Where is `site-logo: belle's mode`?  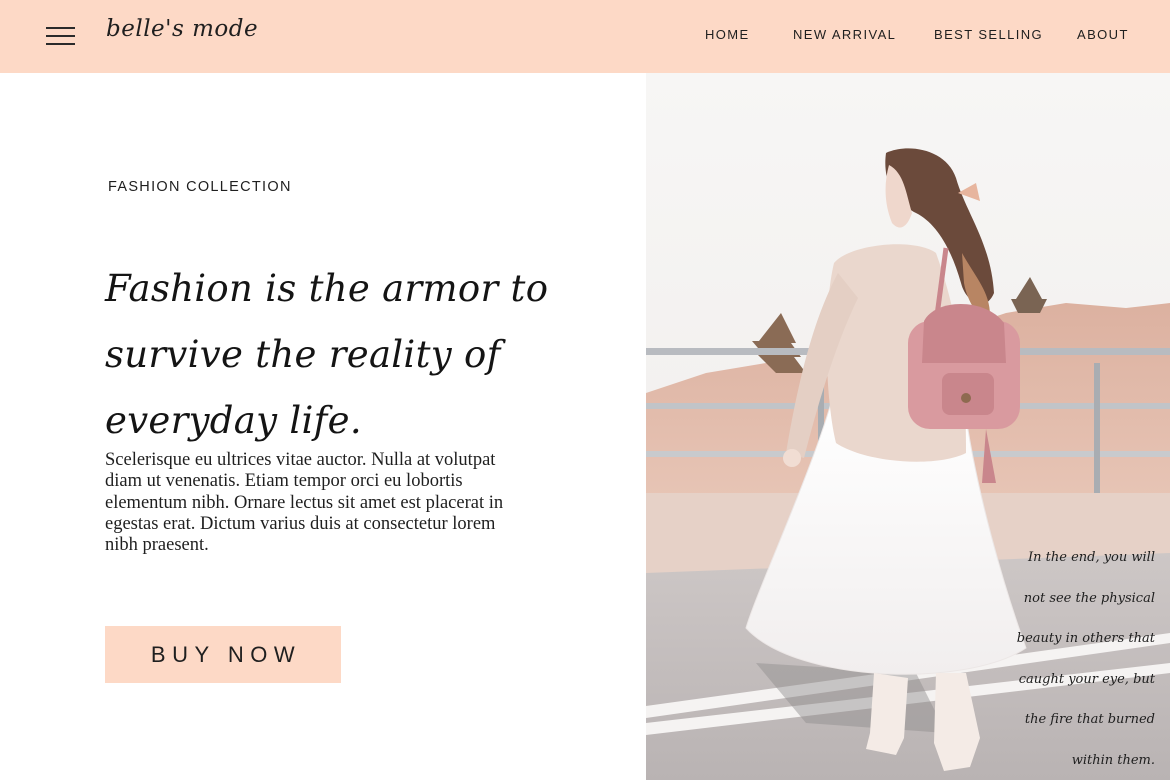 site-logo: belle's mode is located at coordinates (182, 29).